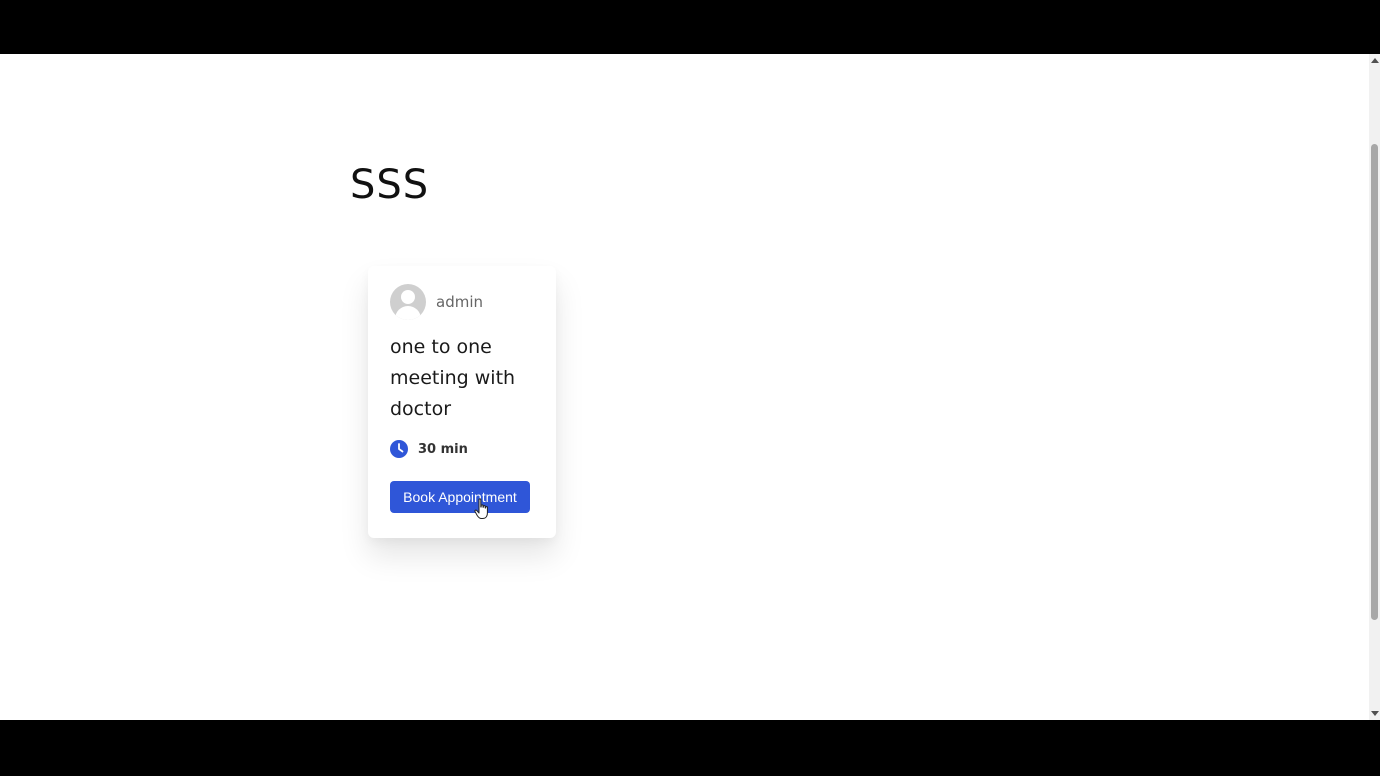  I want to click on avatar-body, so click(408, 313).